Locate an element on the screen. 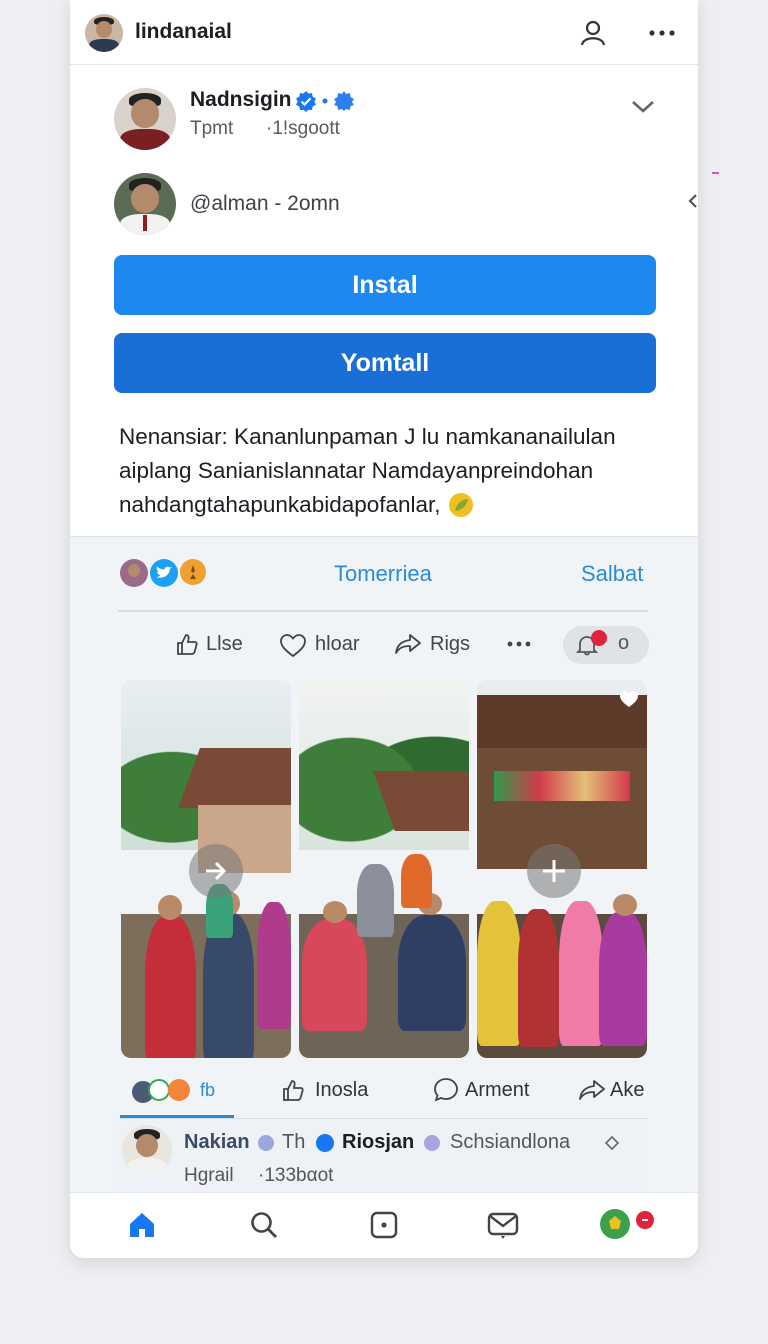 This screenshot has width=768, height=1344. comment-label: Arment is located at coordinates (497, 1090).